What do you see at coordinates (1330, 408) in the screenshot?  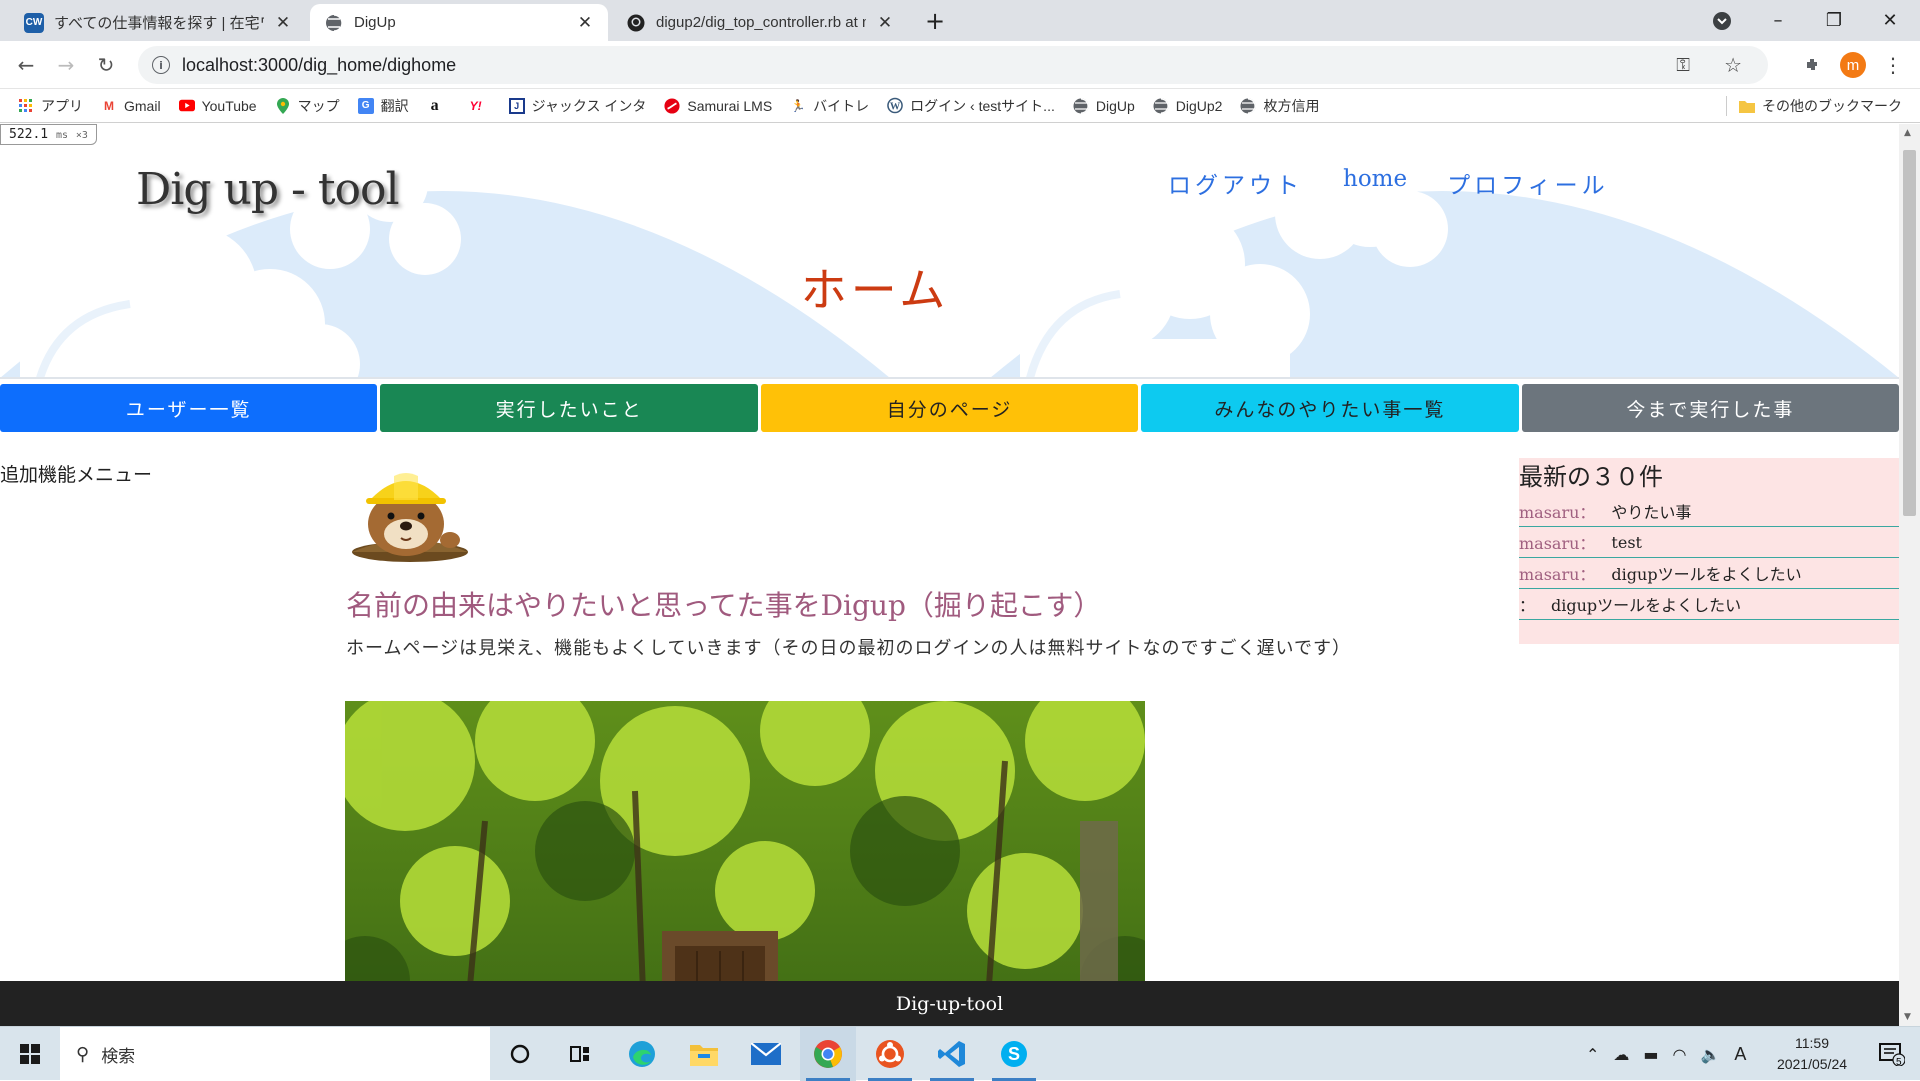 I see `menu-everyone-list: みんなのやりたい事一覧` at bounding box center [1330, 408].